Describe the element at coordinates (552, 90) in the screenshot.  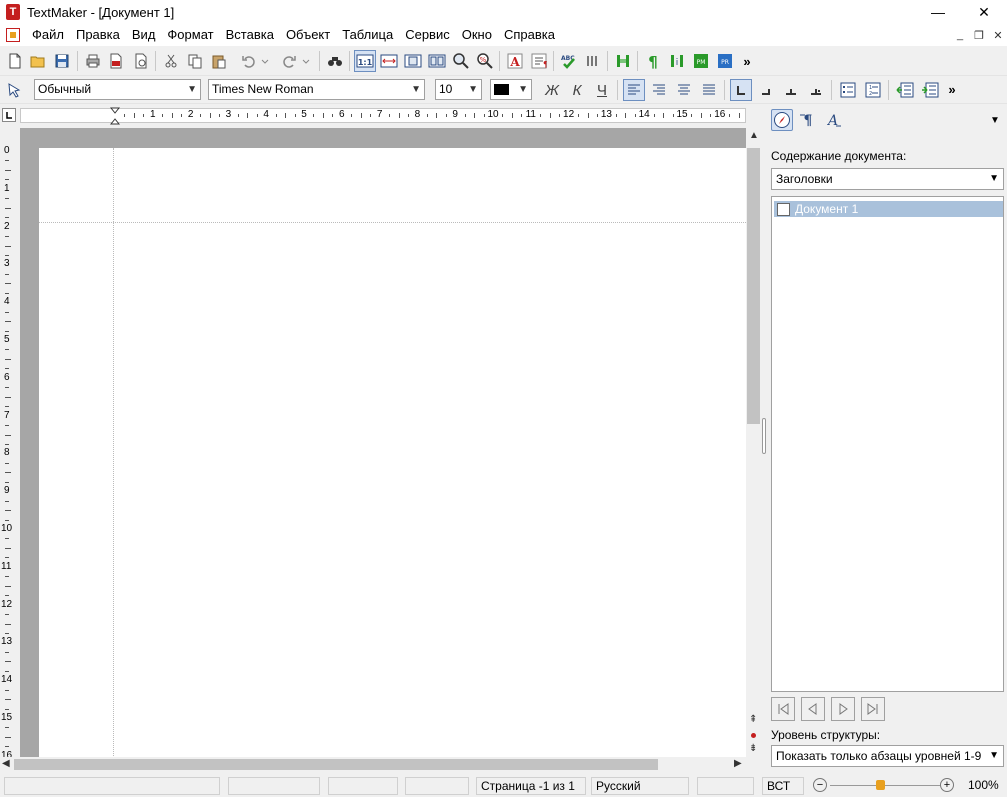
I see `bold-button: Ж` at that location.